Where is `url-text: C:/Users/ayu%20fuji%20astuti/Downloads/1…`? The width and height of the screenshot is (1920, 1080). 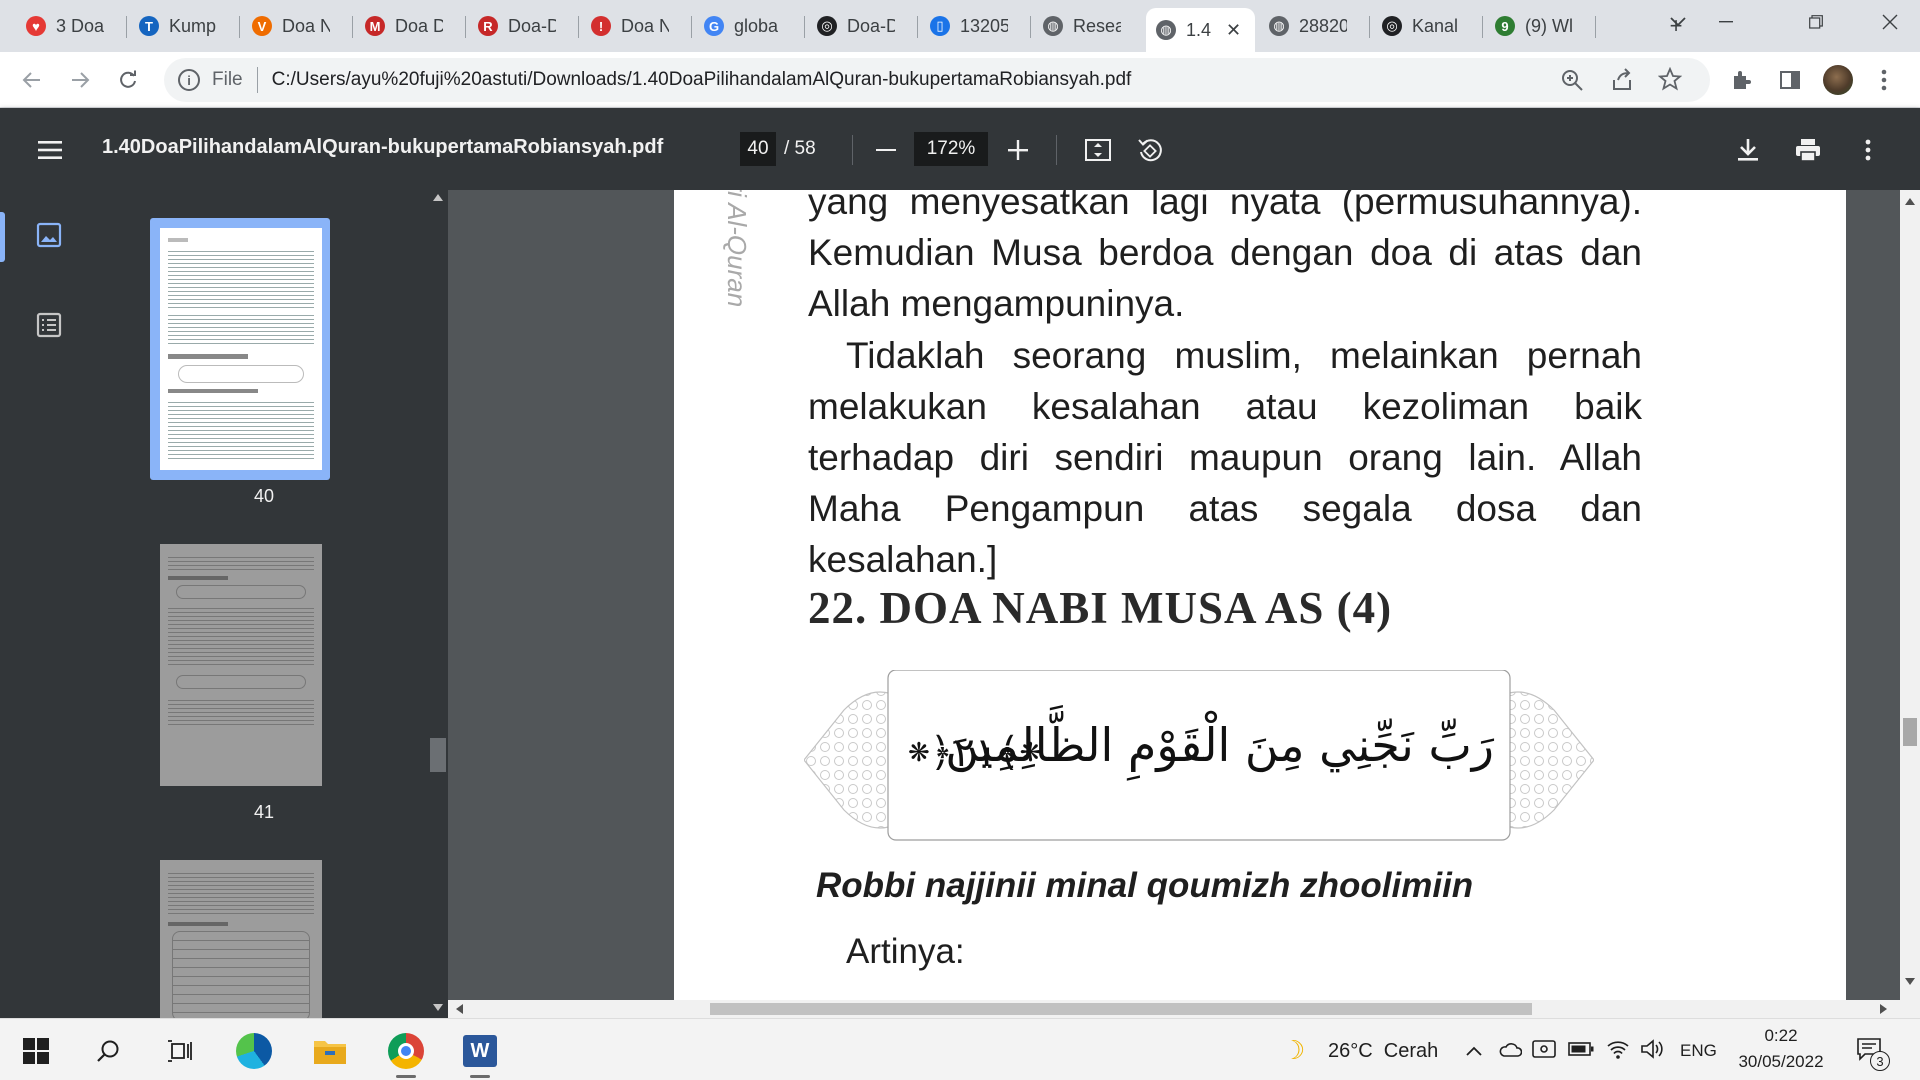
url-text: C:/Users/ayu%20fuji%20astuti/Downloads/1… is located at coordinates (702, 80).